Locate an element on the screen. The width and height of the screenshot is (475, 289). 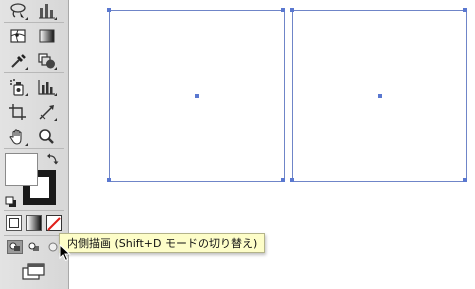
none-mode-button is located at coordinates (54, 223).